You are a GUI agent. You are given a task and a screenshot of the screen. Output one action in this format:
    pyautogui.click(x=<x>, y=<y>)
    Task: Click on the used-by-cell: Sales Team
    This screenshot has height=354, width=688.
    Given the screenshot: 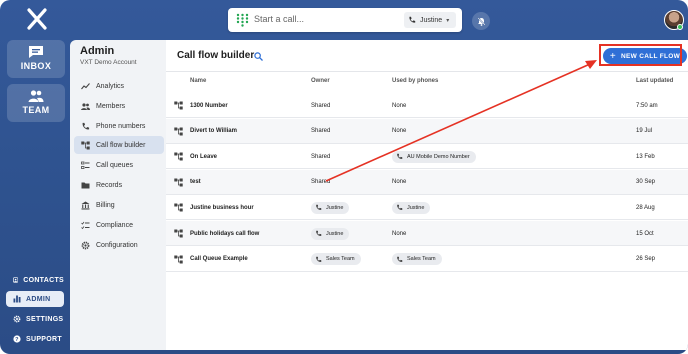 What is the action you would take?
    pyautogui.click(x=417, y=259)
    